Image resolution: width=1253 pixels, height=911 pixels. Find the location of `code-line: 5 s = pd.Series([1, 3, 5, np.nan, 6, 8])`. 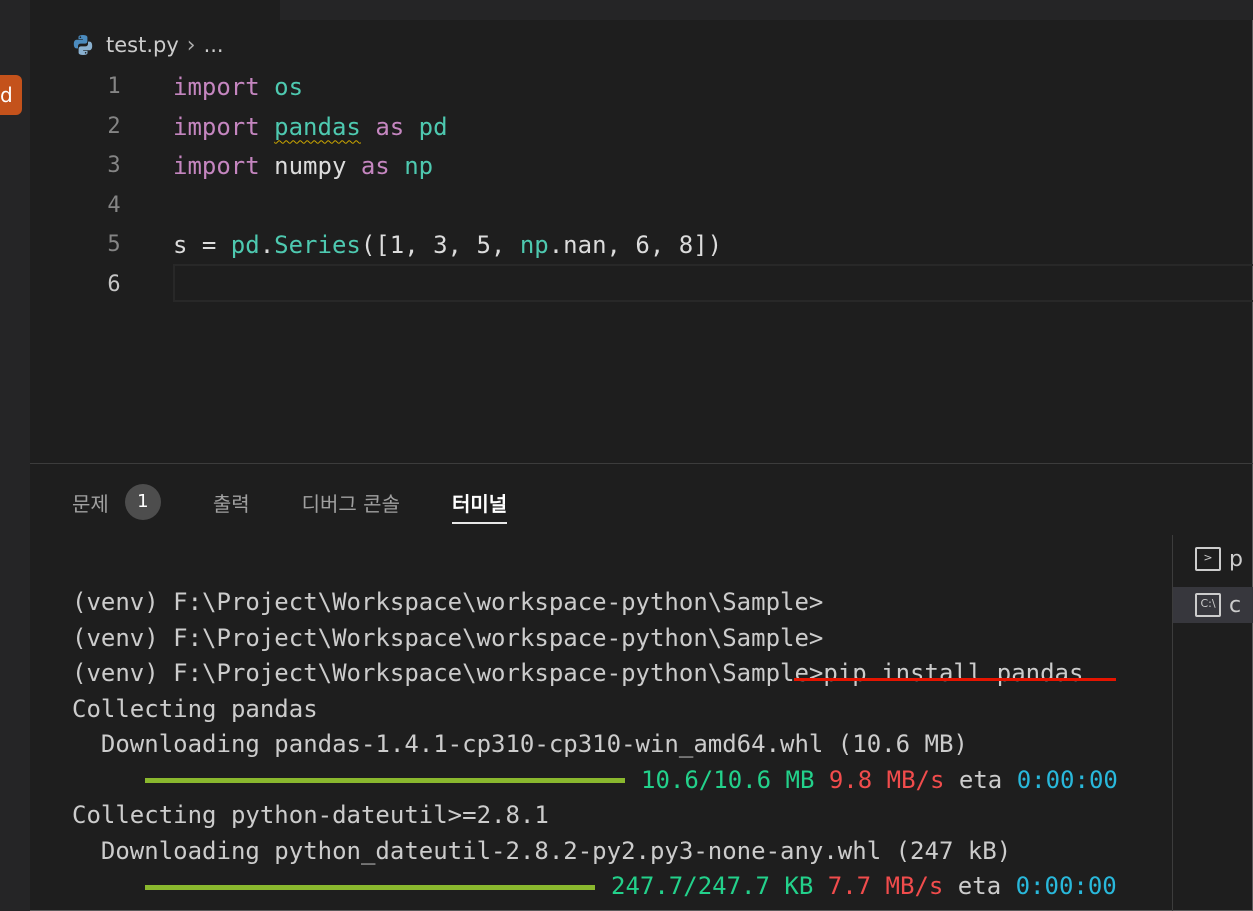

code-line: 5 s = pd.Series([1, 3, 5, np.nan, 6, 8]) is located at coordinates (641, 245).